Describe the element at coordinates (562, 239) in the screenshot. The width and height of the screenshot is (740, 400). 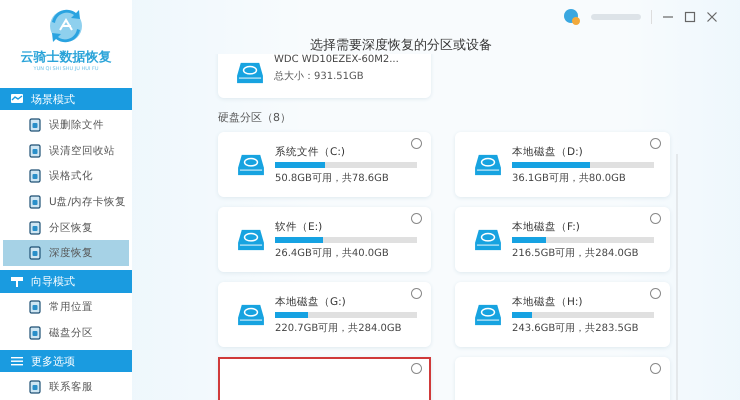
I see `partition-card: 本地磁盘（F:) 216.5GB可用，共284.0GB` at that location.